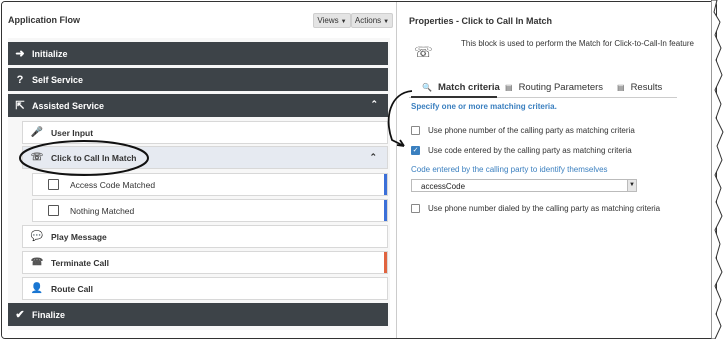  I want to click on tab-label: Results, so click(646, 87).